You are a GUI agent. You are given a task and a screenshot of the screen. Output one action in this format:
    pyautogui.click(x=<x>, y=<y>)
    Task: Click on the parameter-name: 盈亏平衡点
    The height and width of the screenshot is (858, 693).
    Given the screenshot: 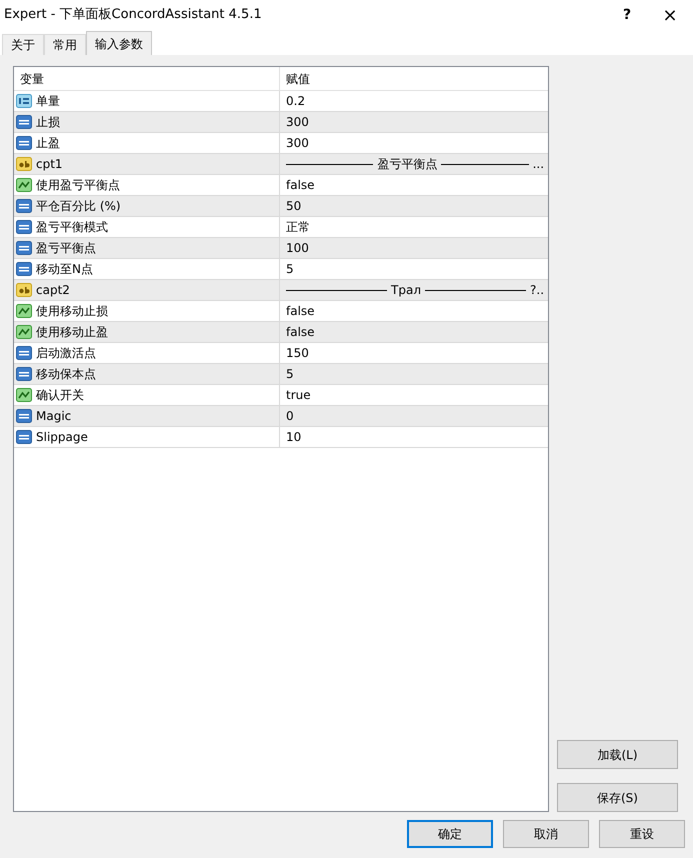 What is the action you would take?
    pyautogui.click(x=66, y=248)
    